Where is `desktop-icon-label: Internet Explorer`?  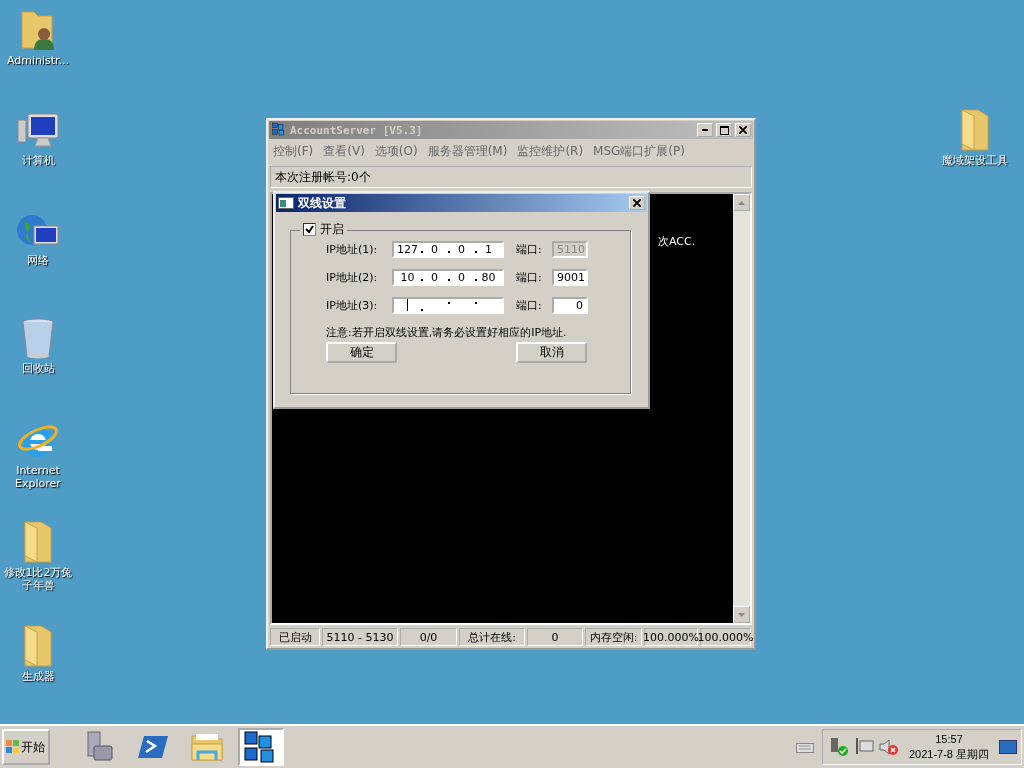
desktop-icon-label: Internet Explorer is located at coordinates (38, 477).